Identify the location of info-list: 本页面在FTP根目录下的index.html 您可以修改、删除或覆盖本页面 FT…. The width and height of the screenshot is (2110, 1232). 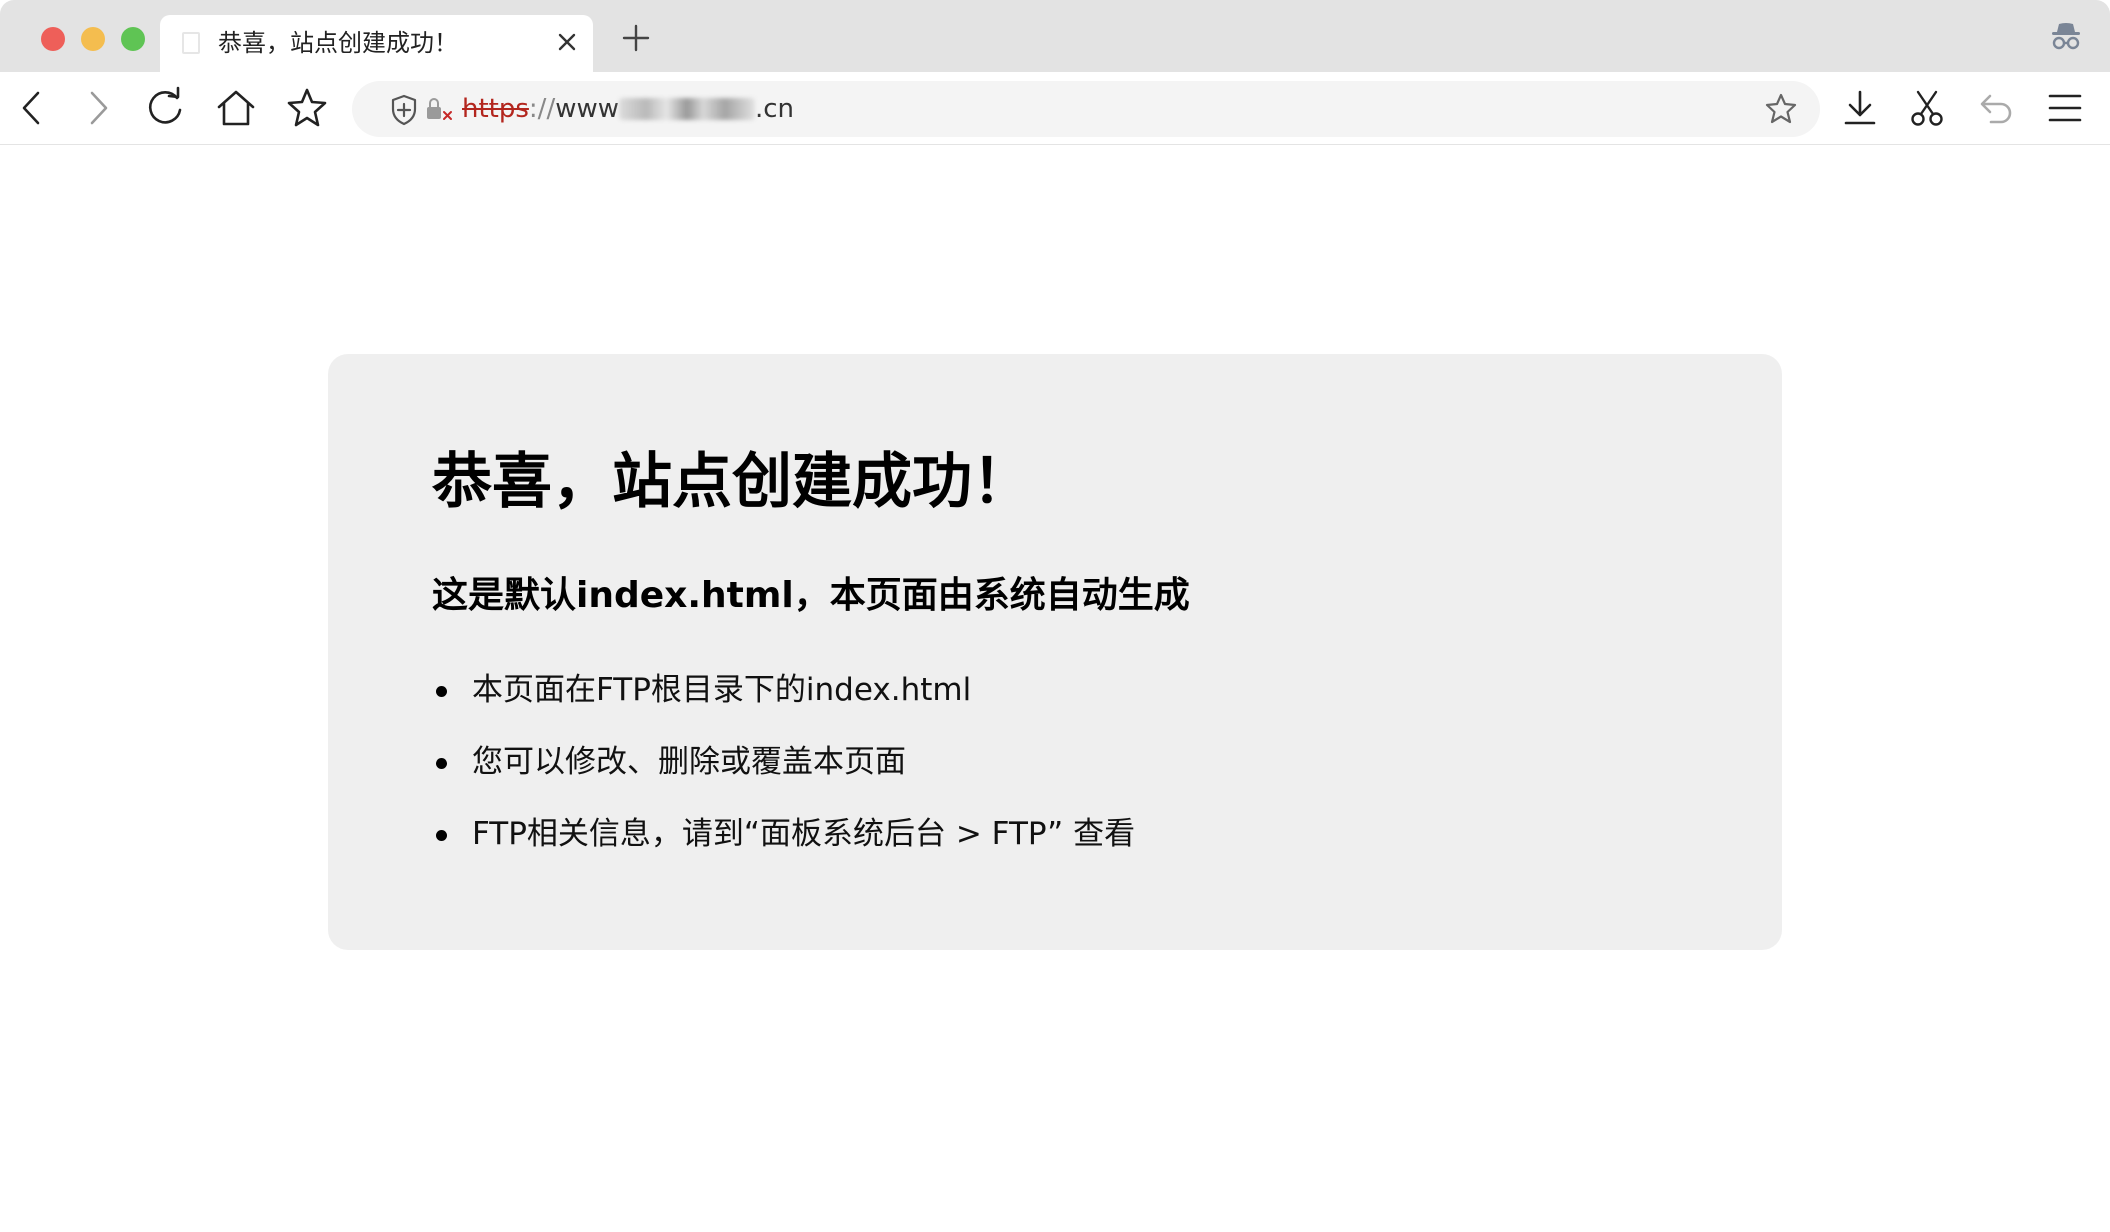
(783, 774).